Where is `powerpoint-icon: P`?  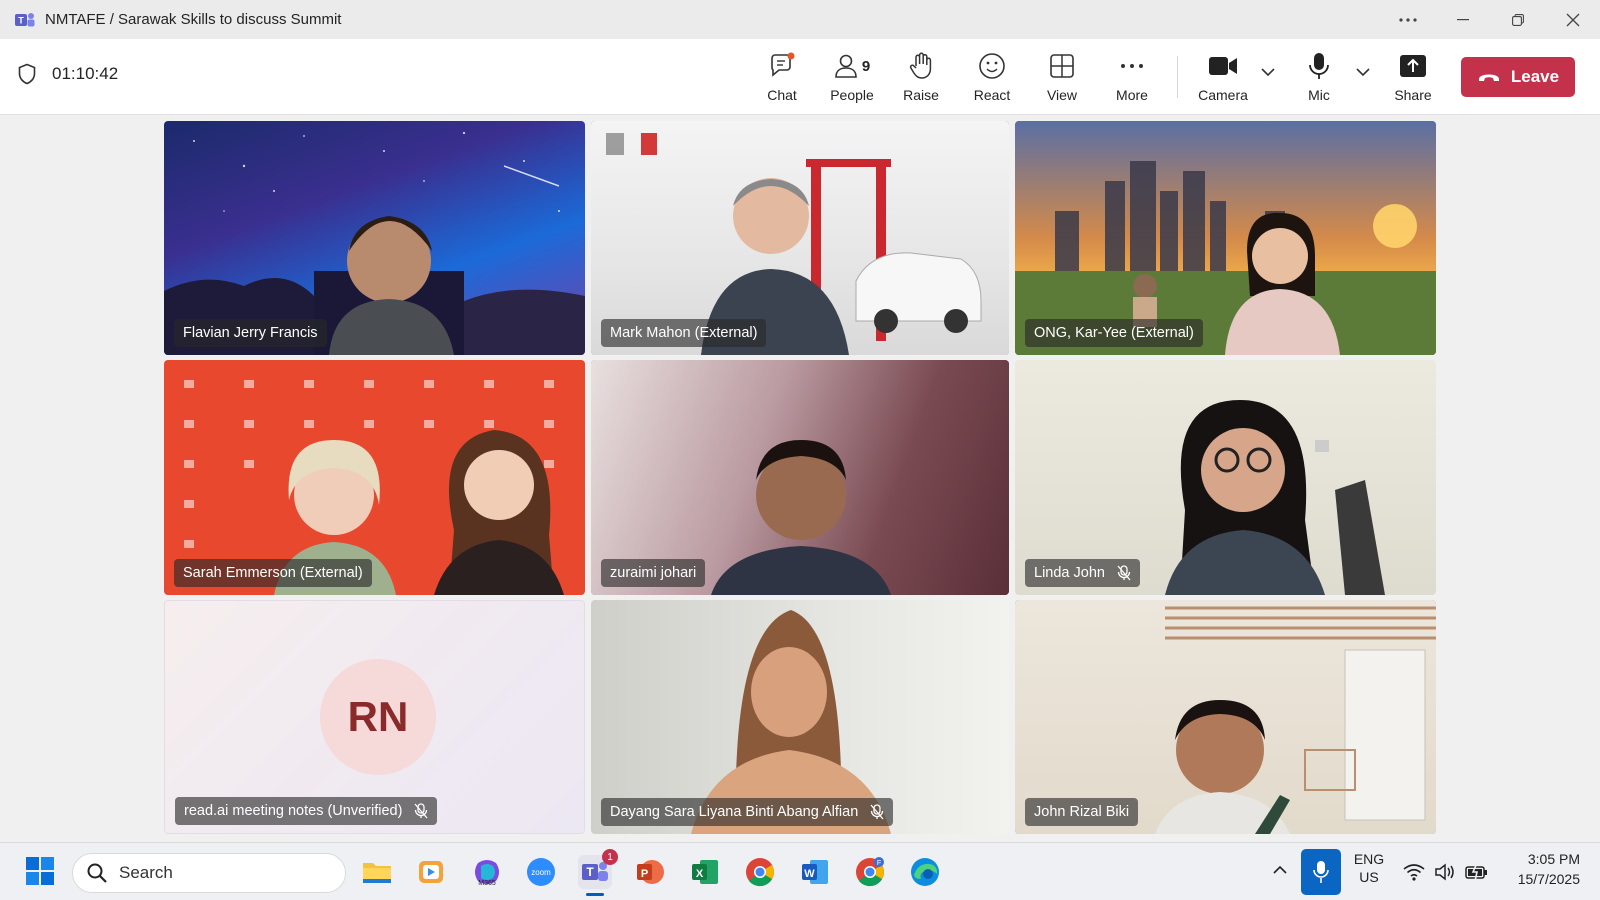
powerpoint-icon: P is located at coordinates (650, 872).